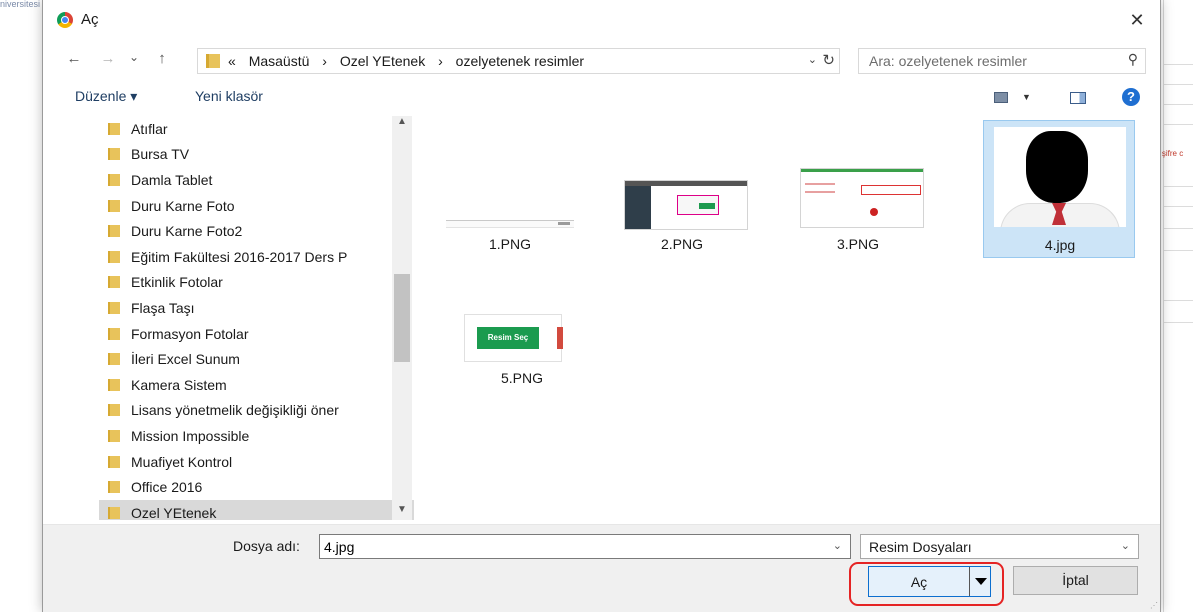  I want to click on tree-item: Eğitim Fakültesi 2016-2017 Ders P, so click(256, 257).